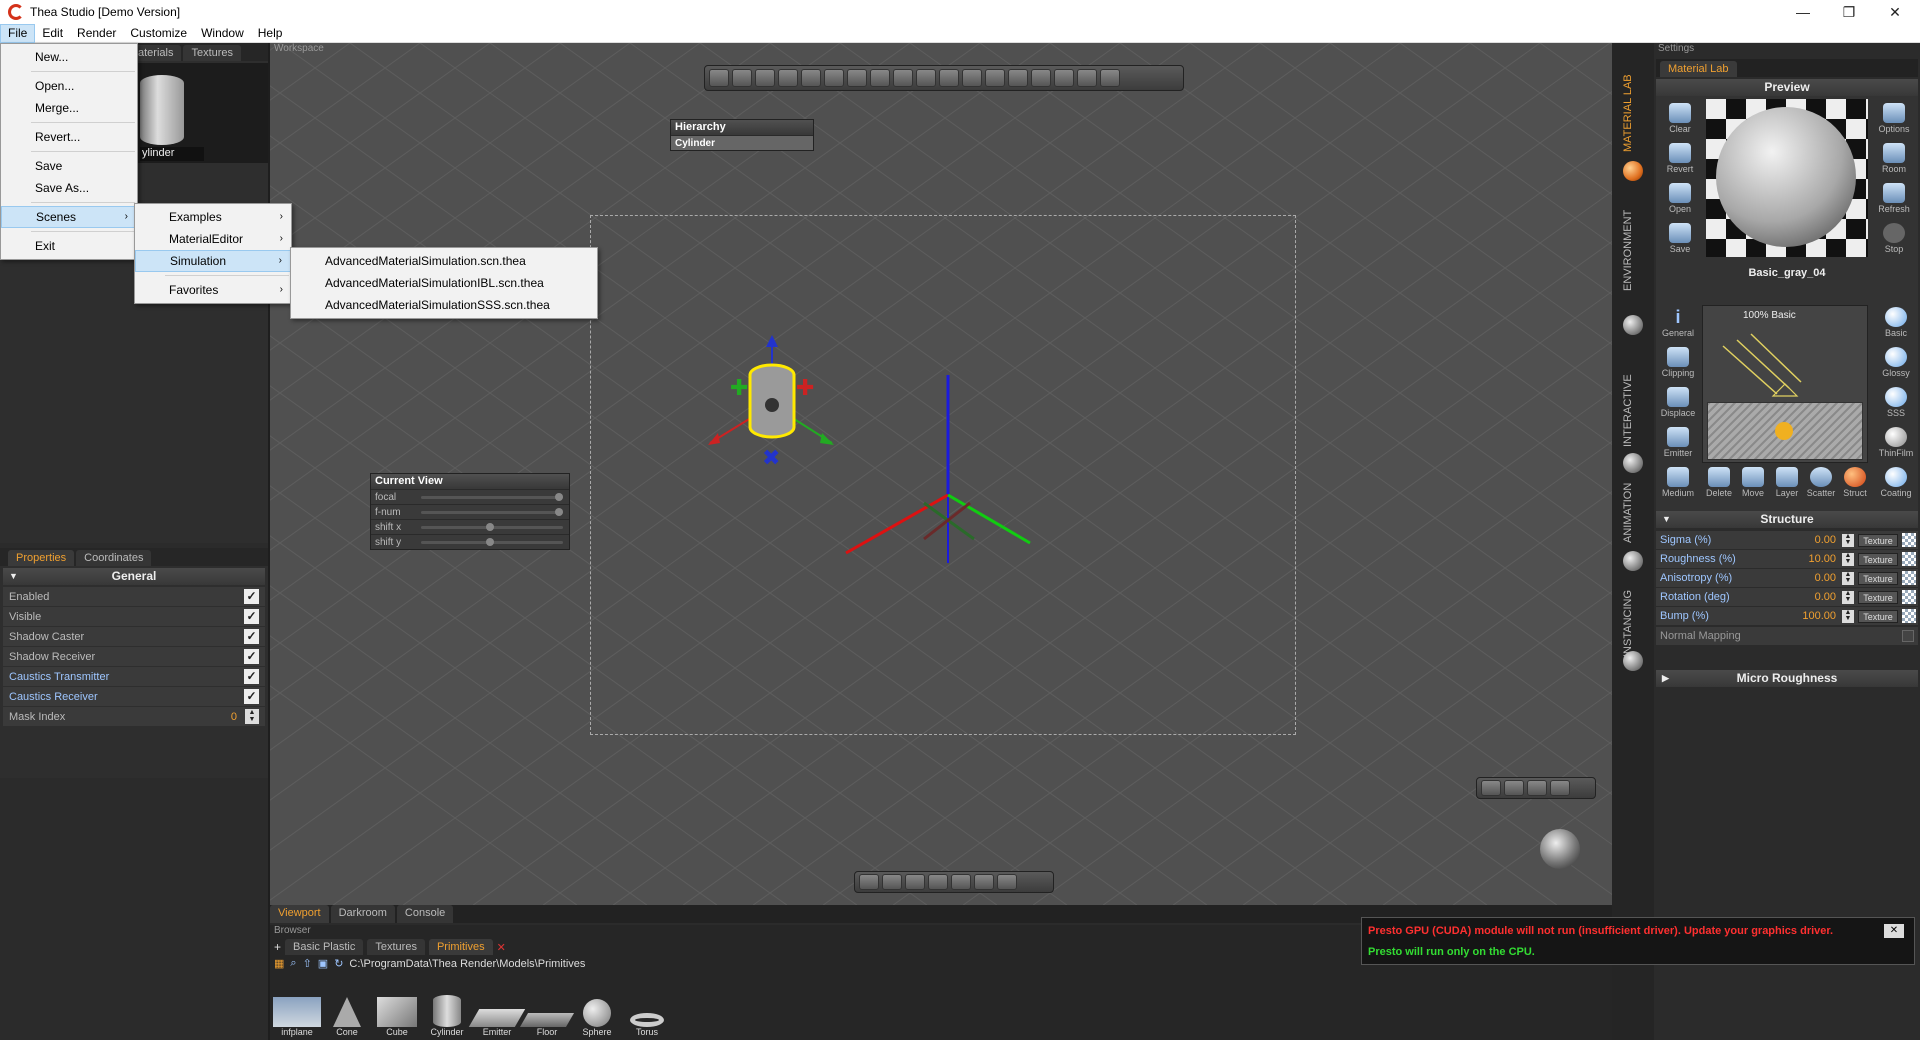 Image resolution: width=1920 pixels, height=1040 pixels. Describe the element at coordinates (597, 1015) in the screenshot. I see `primitive-item: Sphere` at that location.